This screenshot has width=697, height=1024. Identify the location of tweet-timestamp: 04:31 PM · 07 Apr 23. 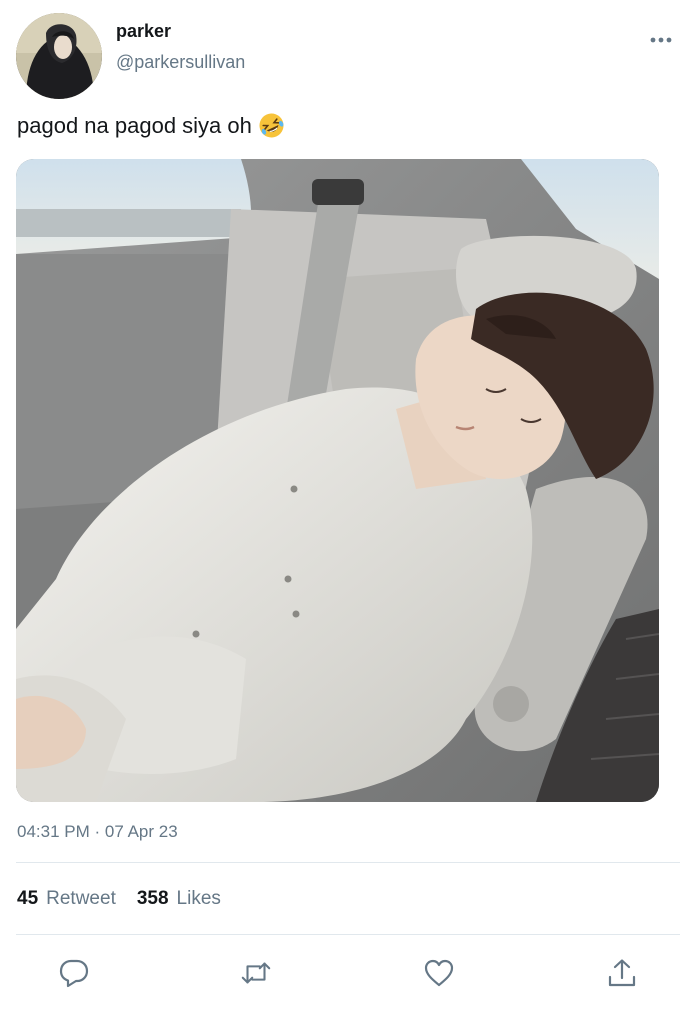
(97, 832).